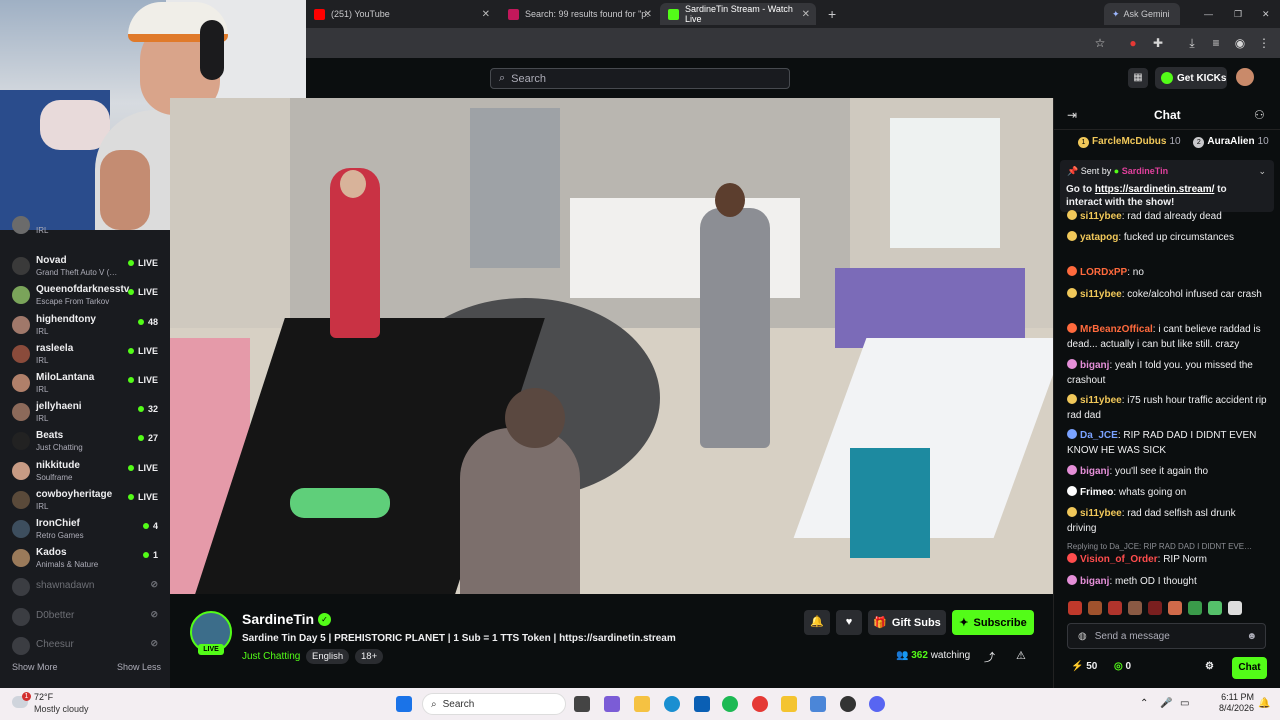 Image resolution: width=1280 pixels, height=720 pixels. Describe the element at coordinates (1251, 636) in the screenshot. I see `emoji-icon: ☻` at that location.